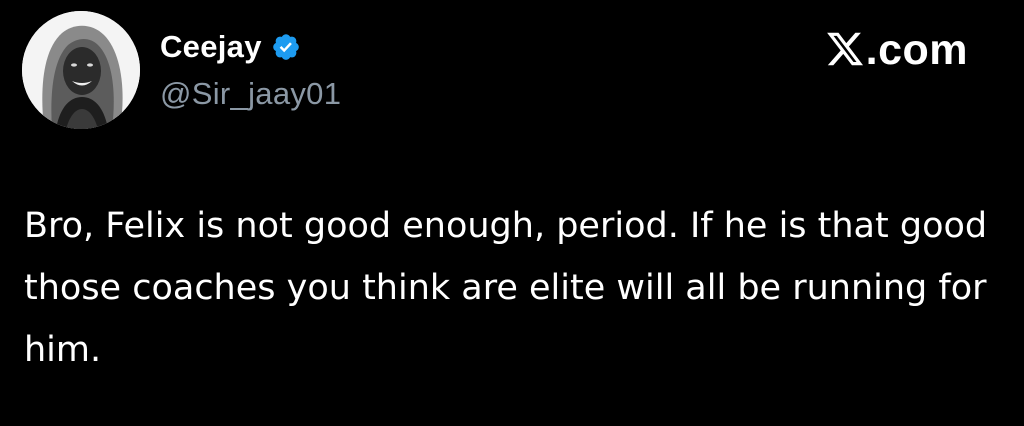 This screenshot has height=426, width=1024. Describe the element at coordinates (286, 47) in the screenshot. I see `verified-badge-icon` at that location.